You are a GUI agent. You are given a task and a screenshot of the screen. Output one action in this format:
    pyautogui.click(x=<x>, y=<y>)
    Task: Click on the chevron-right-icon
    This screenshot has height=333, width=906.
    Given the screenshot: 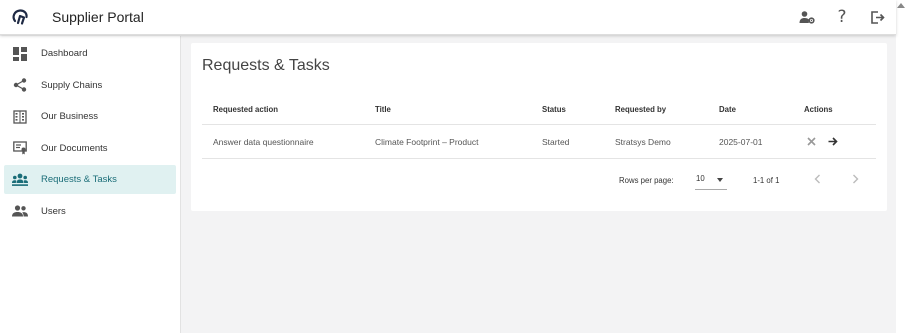 What is the action you would take?
    pyautogui.click(x=855, y=179)
    